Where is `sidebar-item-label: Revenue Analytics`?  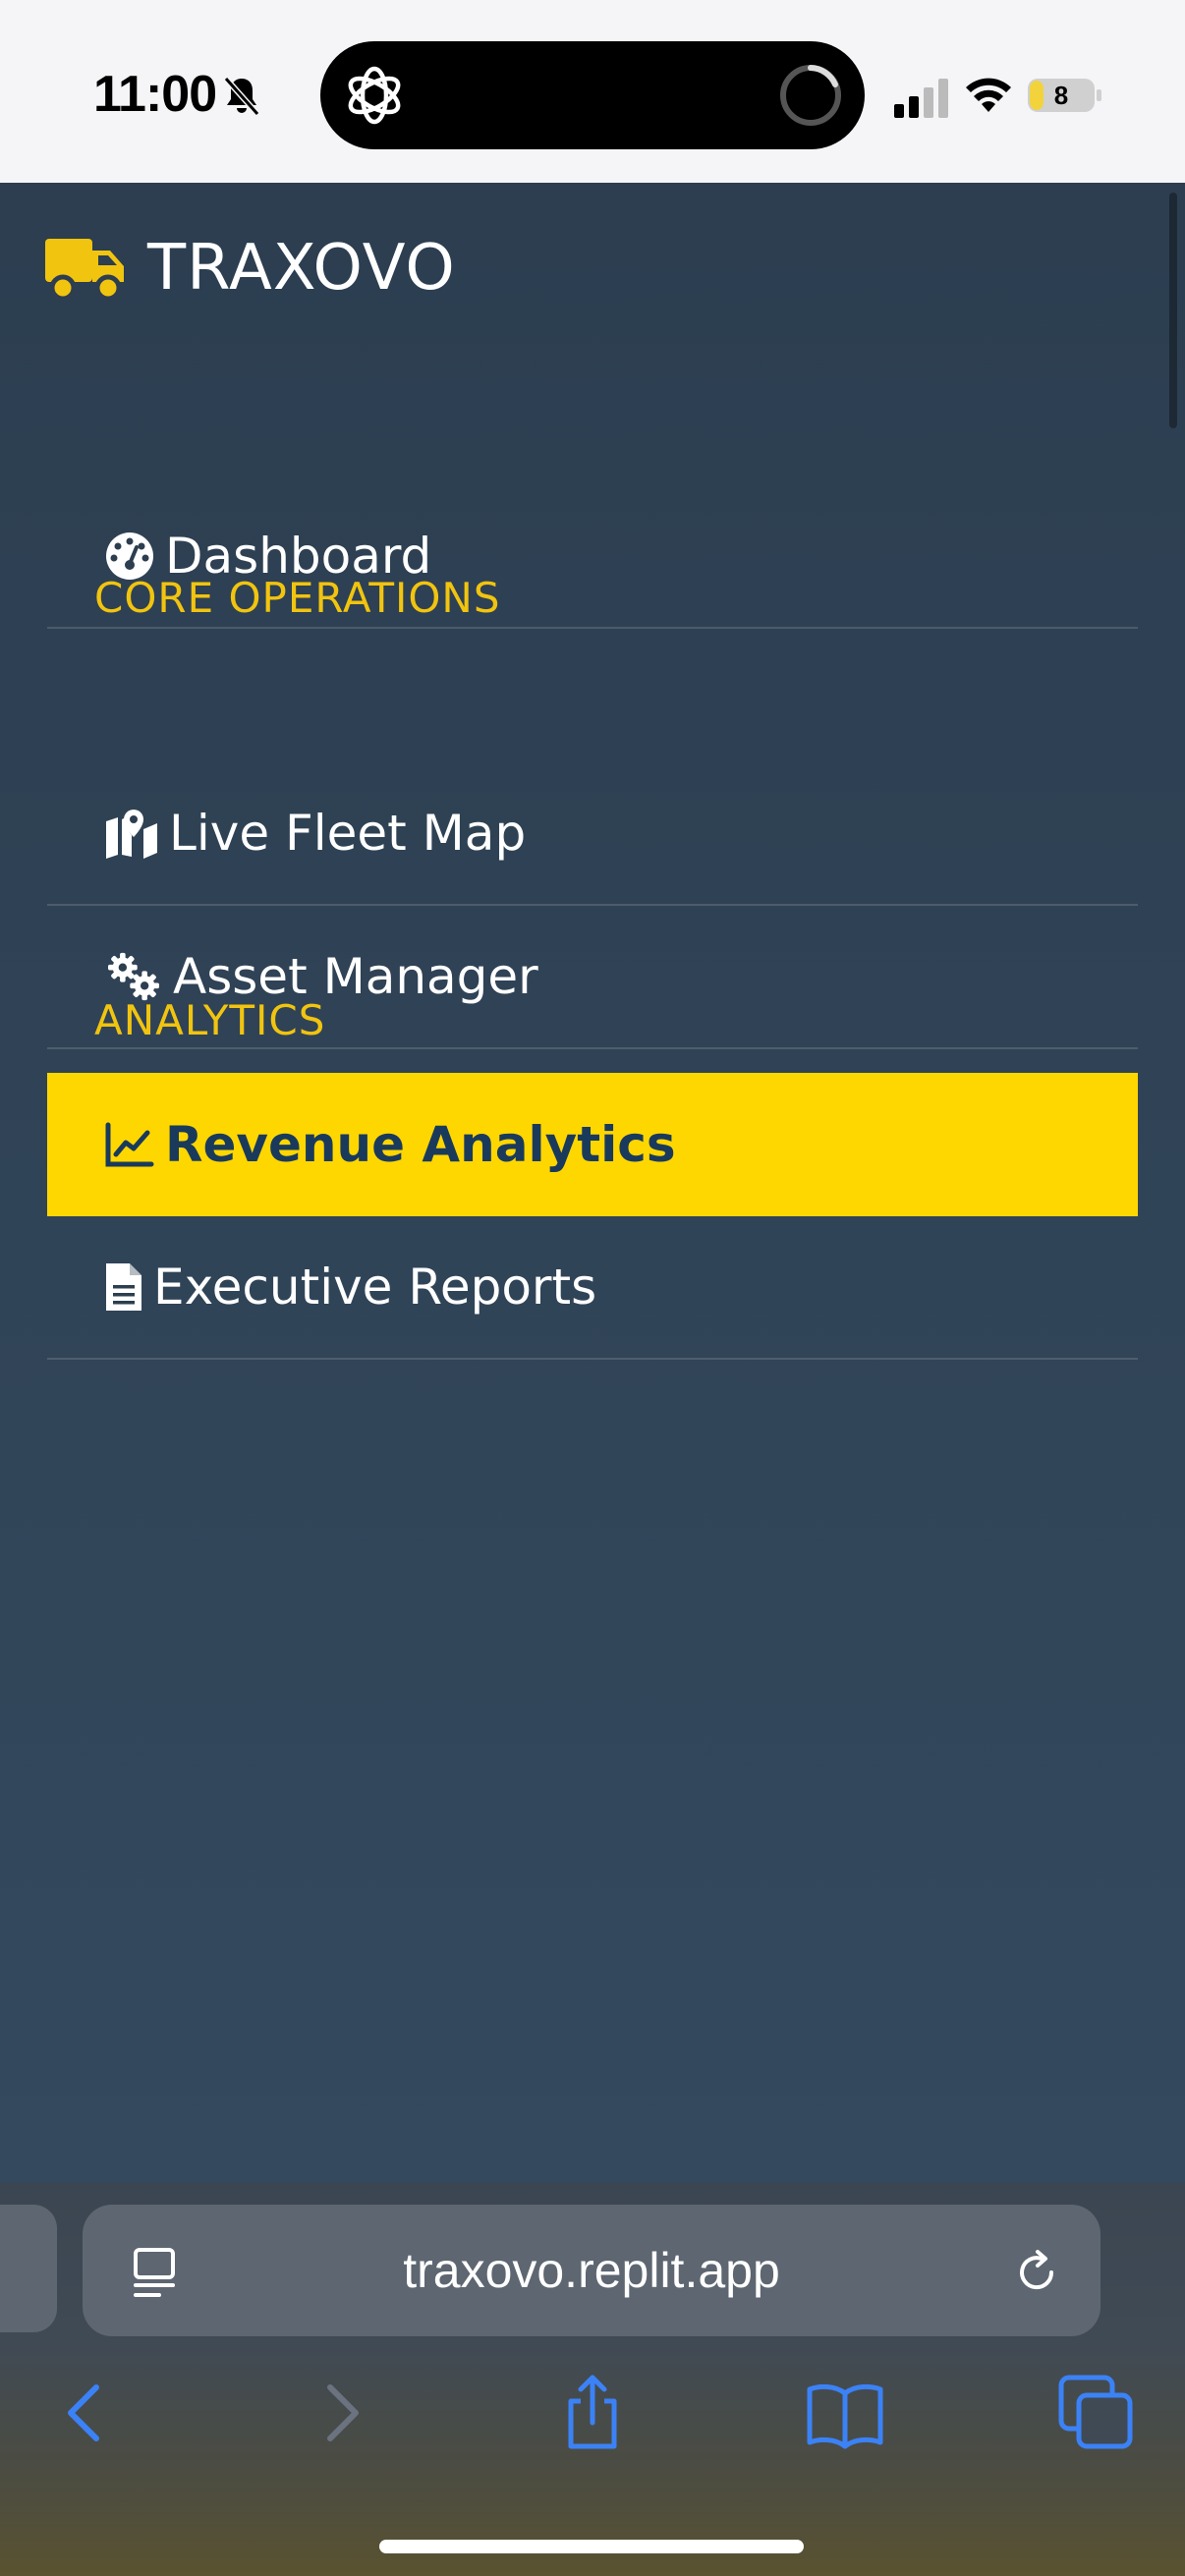 sidebar-item-label: Revenue Analytics is located at coordinates (421, 1144).